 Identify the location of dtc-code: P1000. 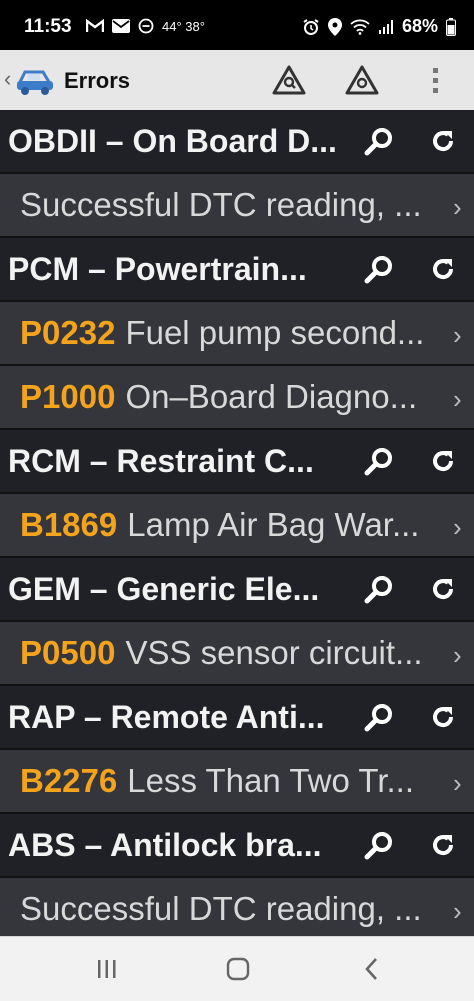
(68, 396).